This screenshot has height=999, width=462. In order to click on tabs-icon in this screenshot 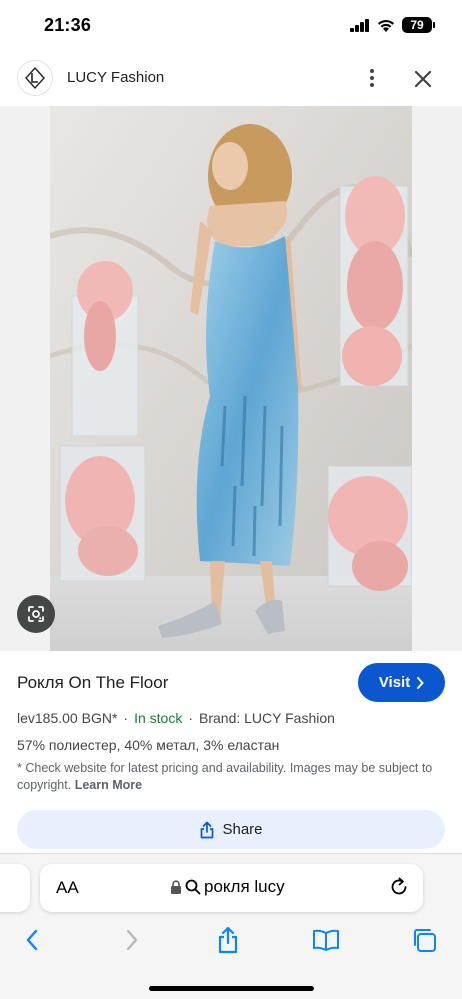, I will do `click(424, 940)`.